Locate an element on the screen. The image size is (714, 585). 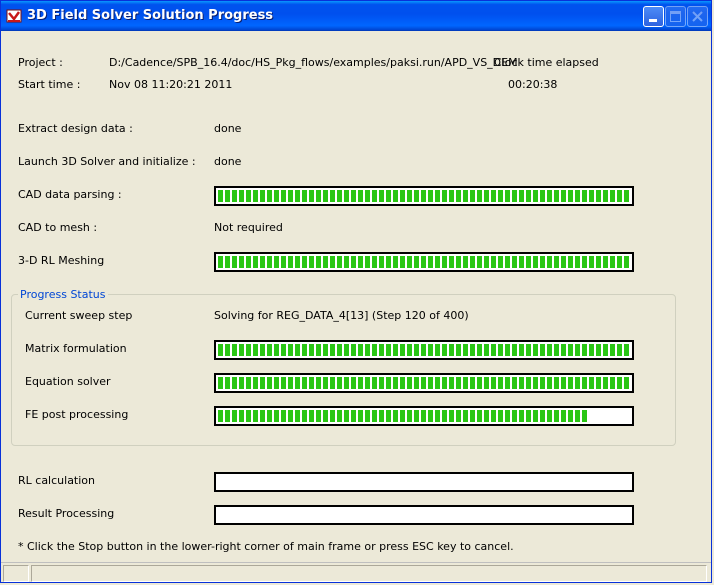
equation-solver-progress-bar is located at coordinates (424, 383).